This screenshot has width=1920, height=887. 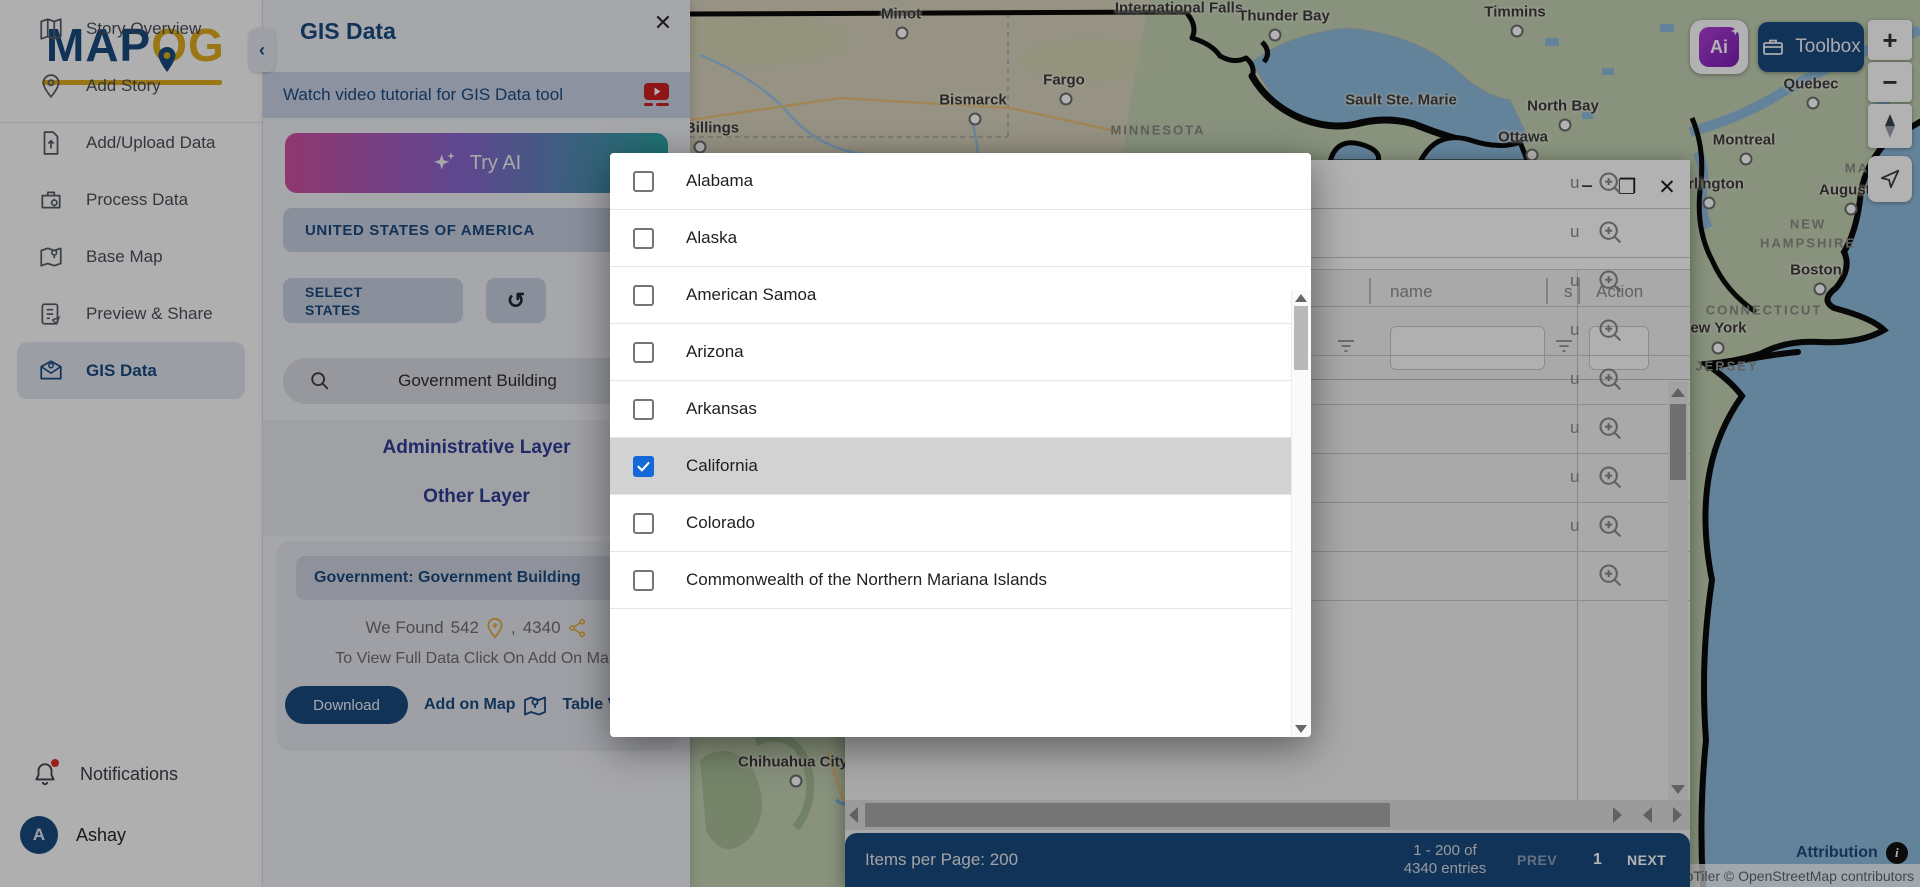 What do you see at coordinates (1301, 338) in the screenshot?
I see `scrollbar-thumb` at bounding box center [1301, 338].